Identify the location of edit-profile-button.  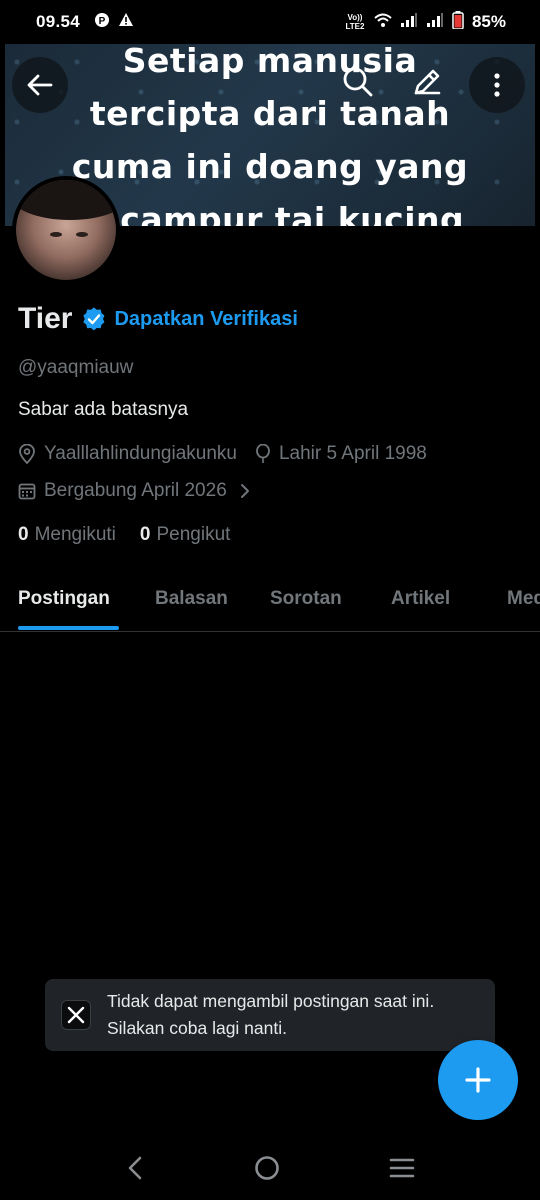
(427, 82).